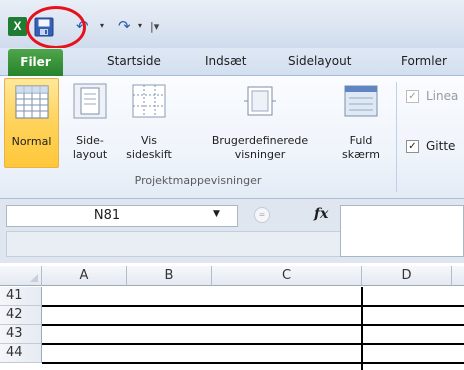 The height and width of the screenshot is (370, 464). I want to click on custom-views-icon, so click(260, 101).